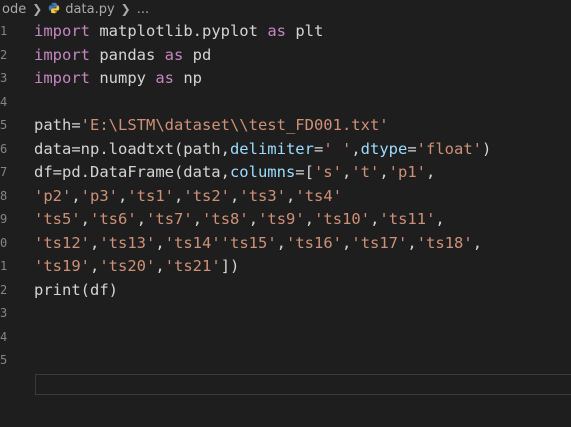 The image size is (571, 427). What do you see at coordinates (225, 219) in the screenshot?
I see `code-token: 'ts8'` at bounding box center [225, 219].